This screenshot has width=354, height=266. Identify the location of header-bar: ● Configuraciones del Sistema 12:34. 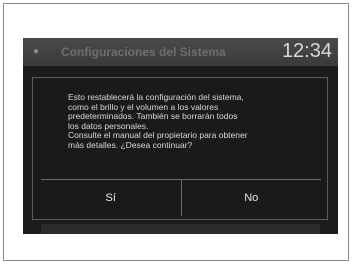
(180, 52).